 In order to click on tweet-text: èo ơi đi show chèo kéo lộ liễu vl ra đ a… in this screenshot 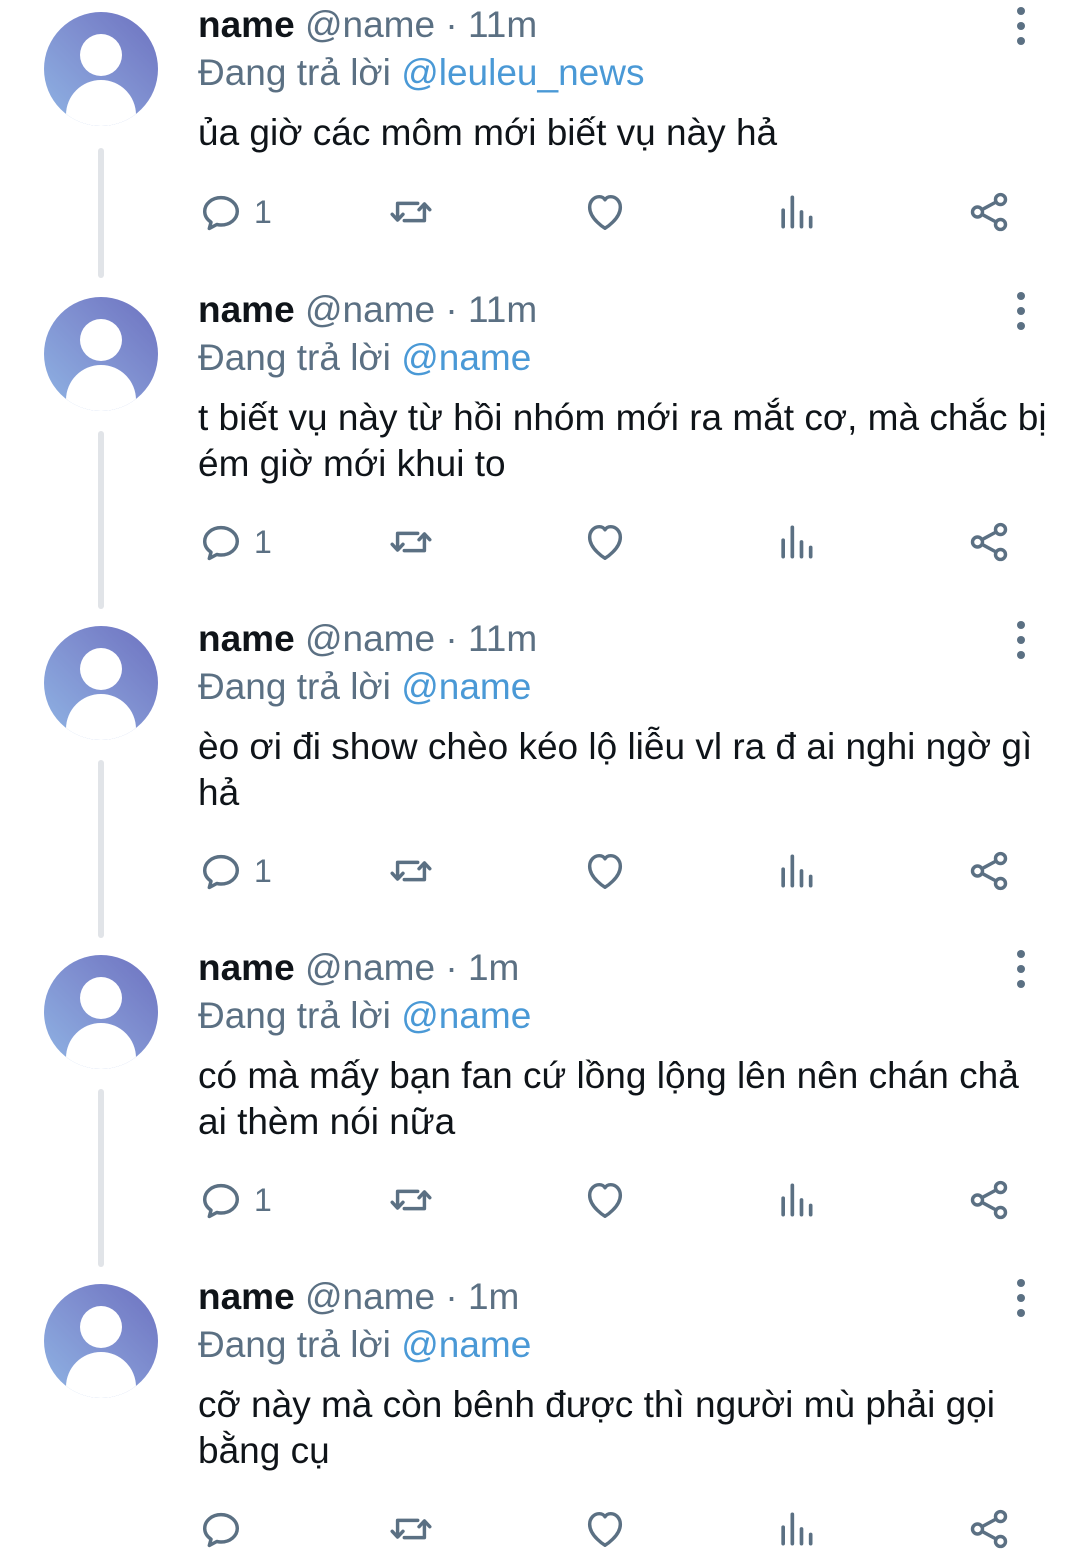, I will do `click(615, 769)`.